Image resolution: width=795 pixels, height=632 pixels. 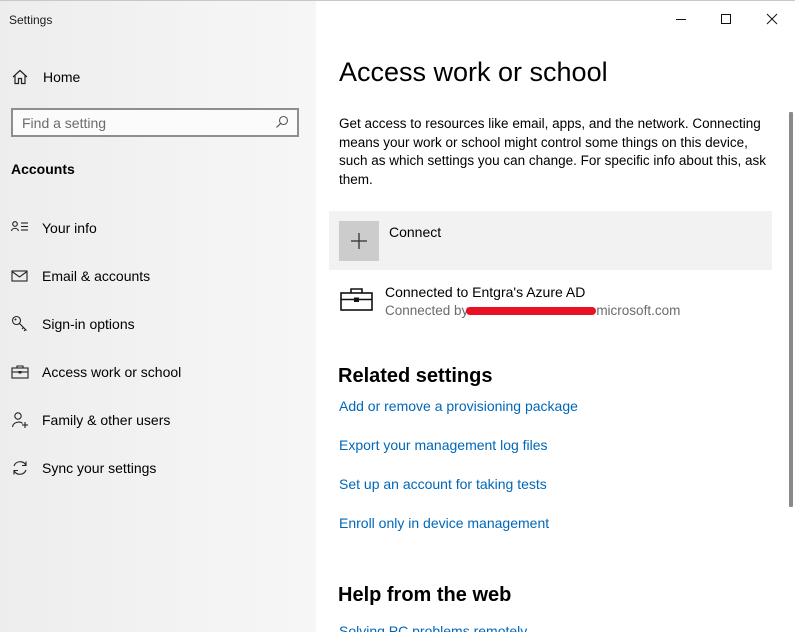 I want to click on account-subtitle-suffix: microsoft.com, so click(x=638, y=310).